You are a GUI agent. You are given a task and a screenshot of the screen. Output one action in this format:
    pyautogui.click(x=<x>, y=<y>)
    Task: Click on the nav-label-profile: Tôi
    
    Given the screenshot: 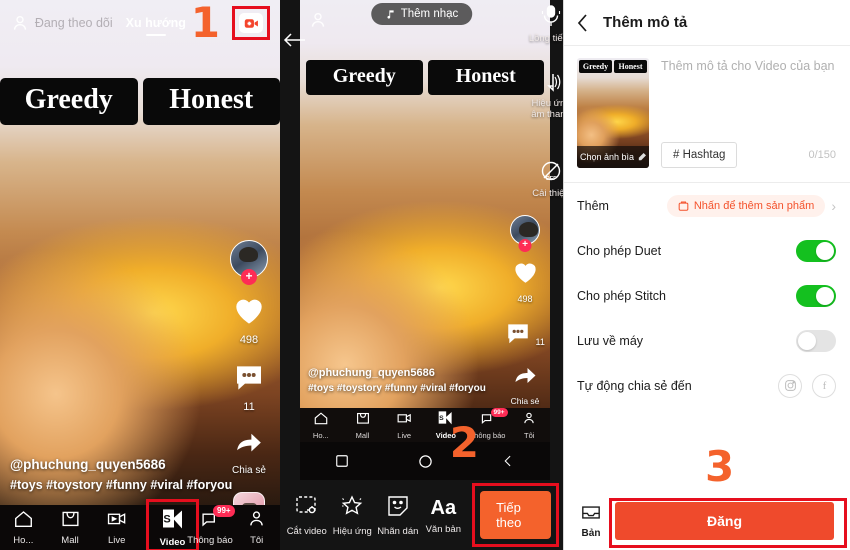 What is the action you would take?
    pyautogui.click(x=257, y=540)
    